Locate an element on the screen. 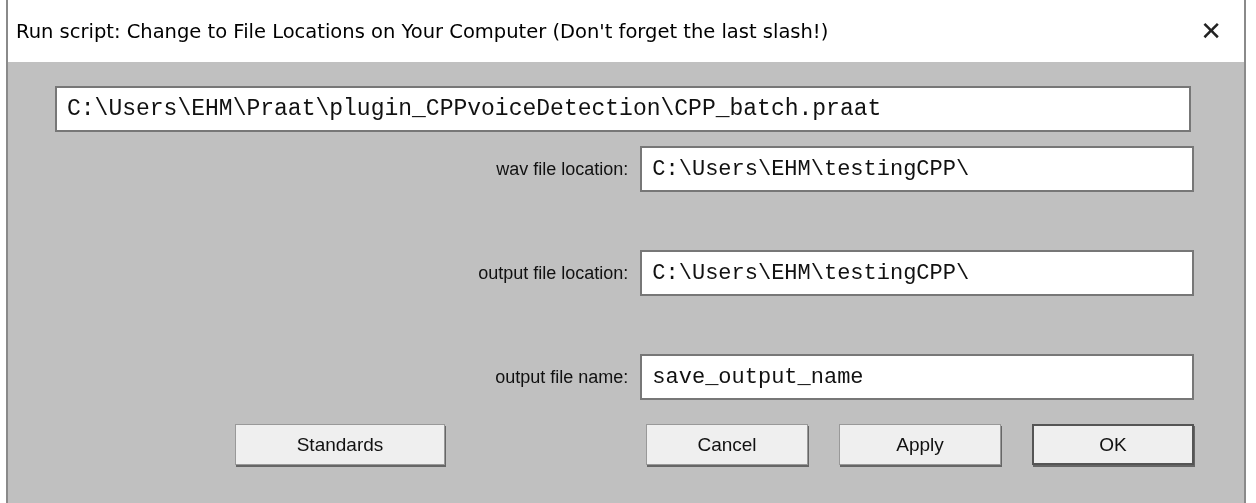  input-field: save_output_name is located at coordinates (917, 377).